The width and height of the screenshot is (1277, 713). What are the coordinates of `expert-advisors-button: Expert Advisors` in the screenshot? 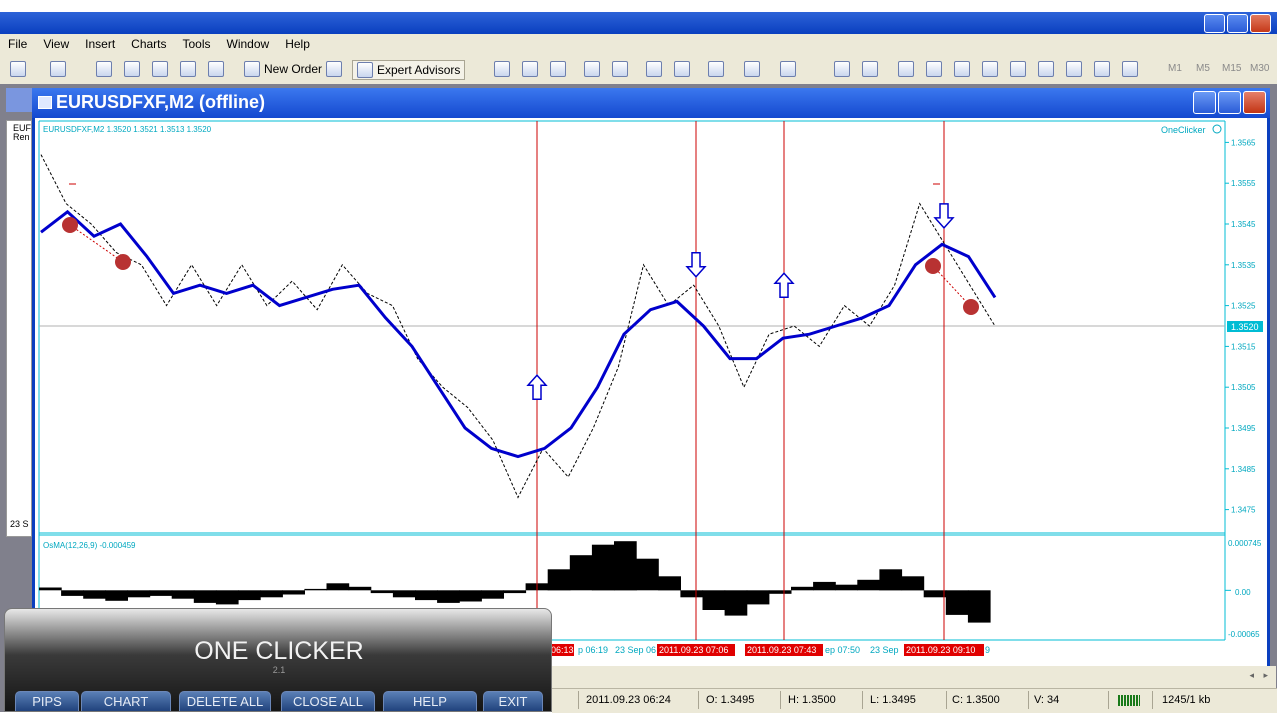 It's located at (409, 70).